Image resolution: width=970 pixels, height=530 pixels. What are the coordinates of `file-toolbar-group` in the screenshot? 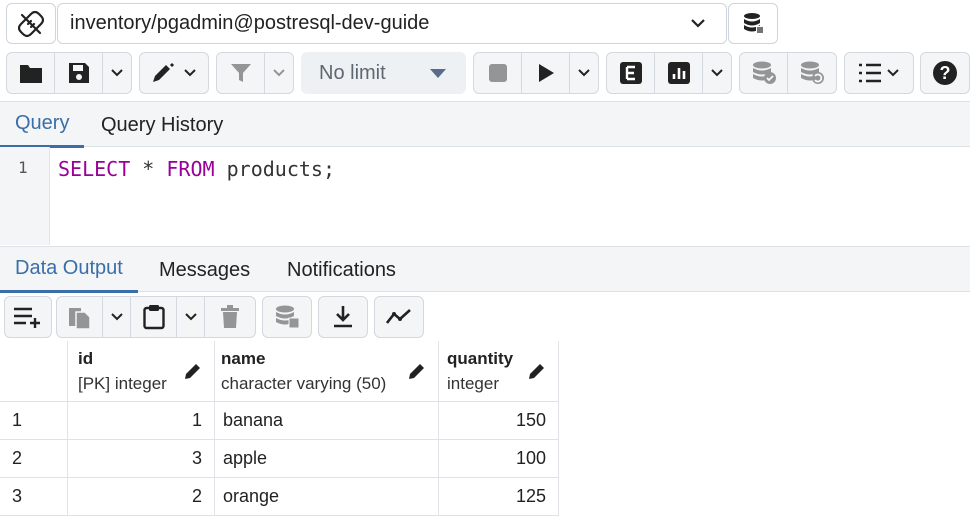 It's located at (69, 73).